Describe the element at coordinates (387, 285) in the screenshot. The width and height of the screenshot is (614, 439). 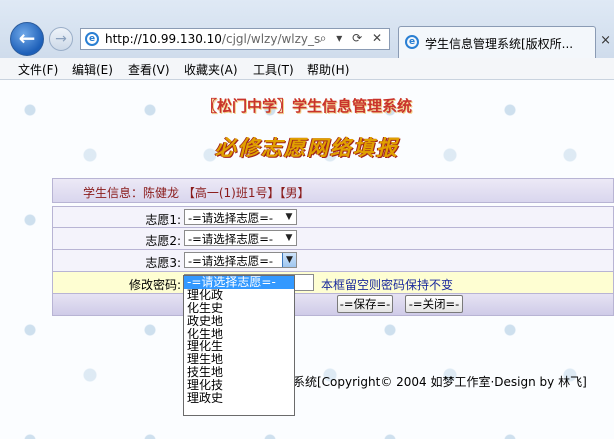
I see `password-hint: 本框留空则密码保持不变` at that location.